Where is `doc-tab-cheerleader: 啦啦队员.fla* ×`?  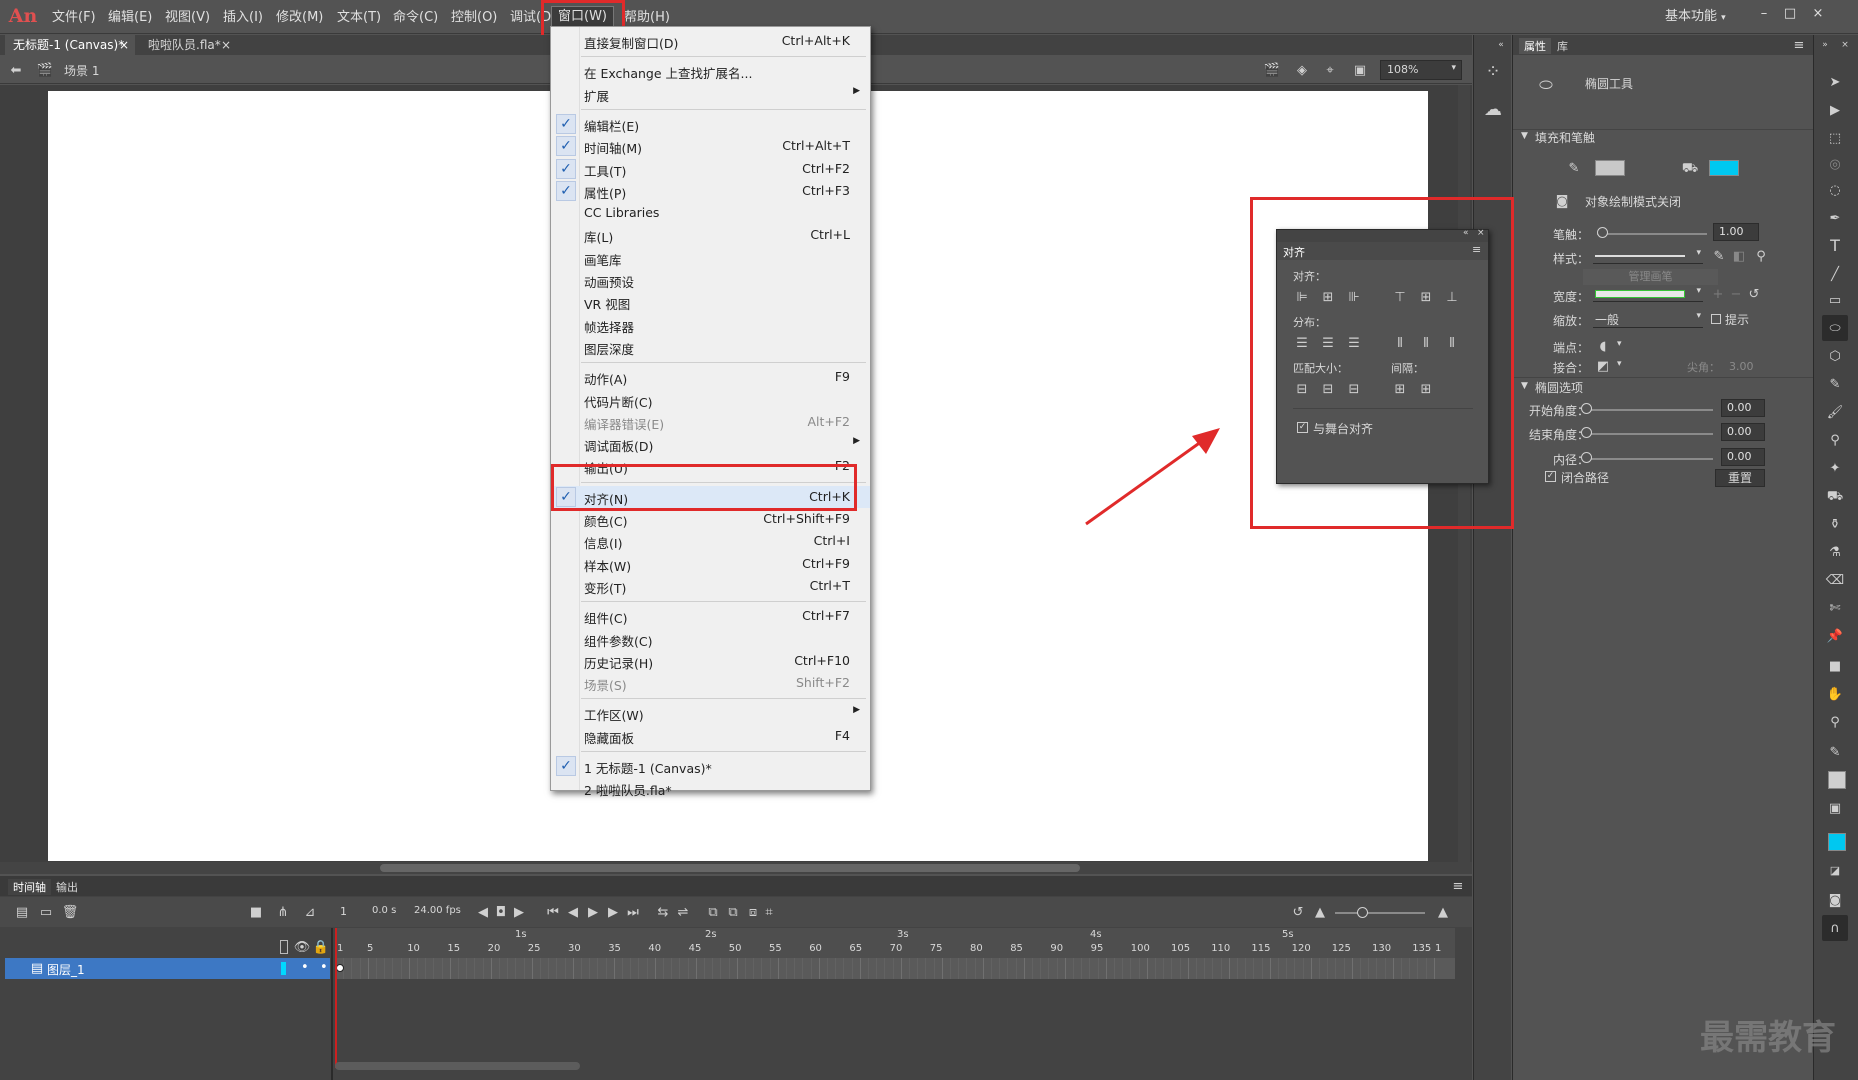 doc-tab-cheerleader: 啦啦队员.fla* × is located at coordinates (187, 45).